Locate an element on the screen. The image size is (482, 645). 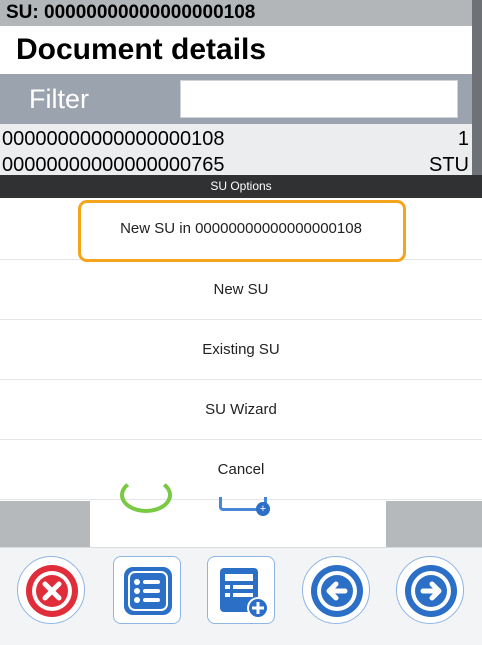
arrow-right-icon is located at coordinates (431, 591).